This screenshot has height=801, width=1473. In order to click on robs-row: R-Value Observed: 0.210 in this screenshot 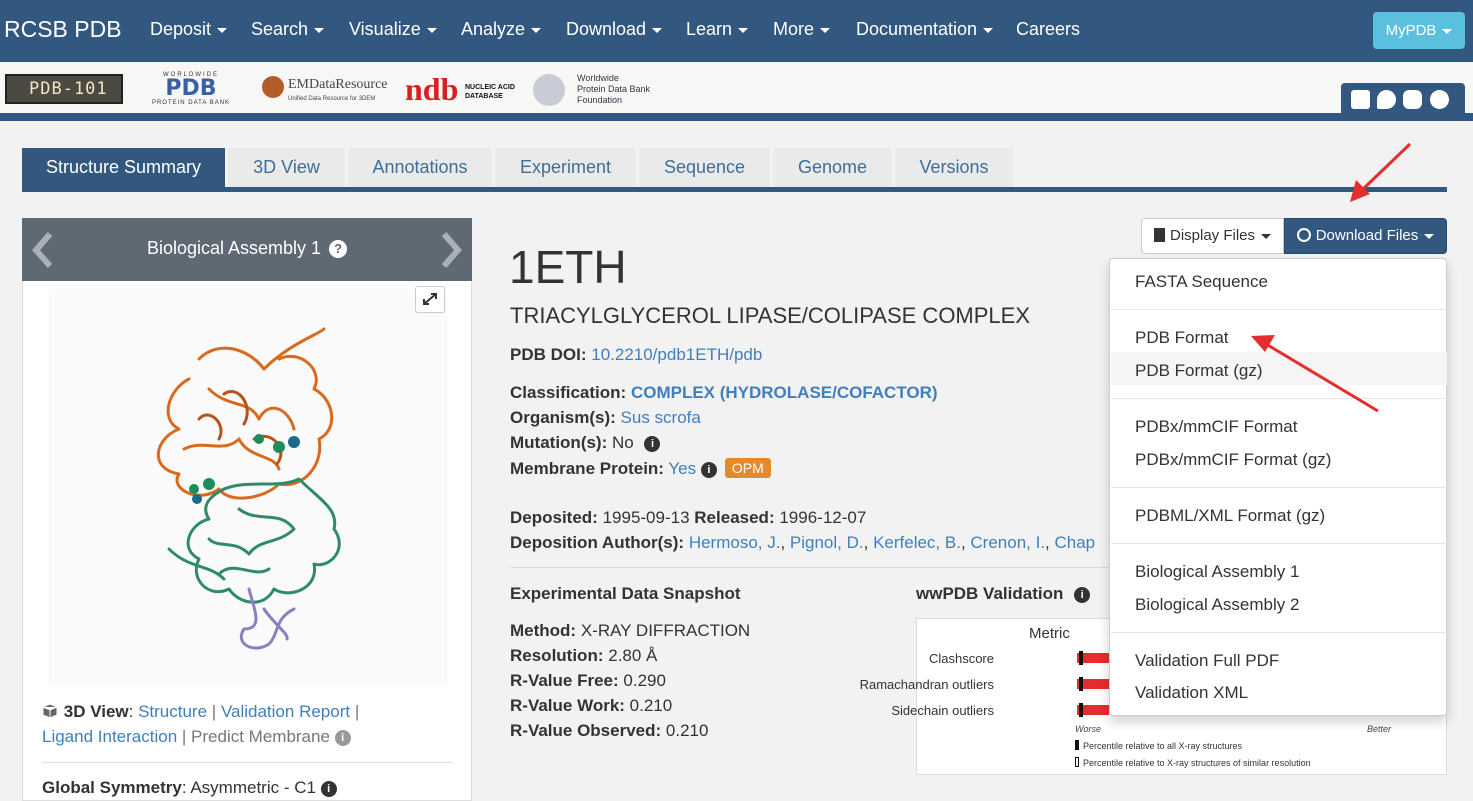, I will do `click(609, 731)`.